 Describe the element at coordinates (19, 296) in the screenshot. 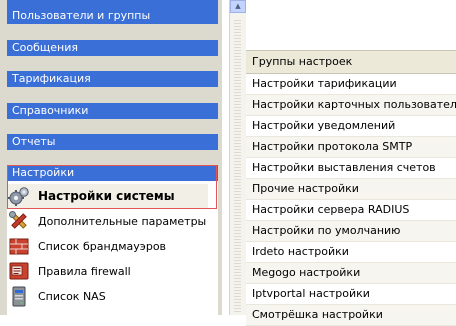

I see `server-icon` at that location.